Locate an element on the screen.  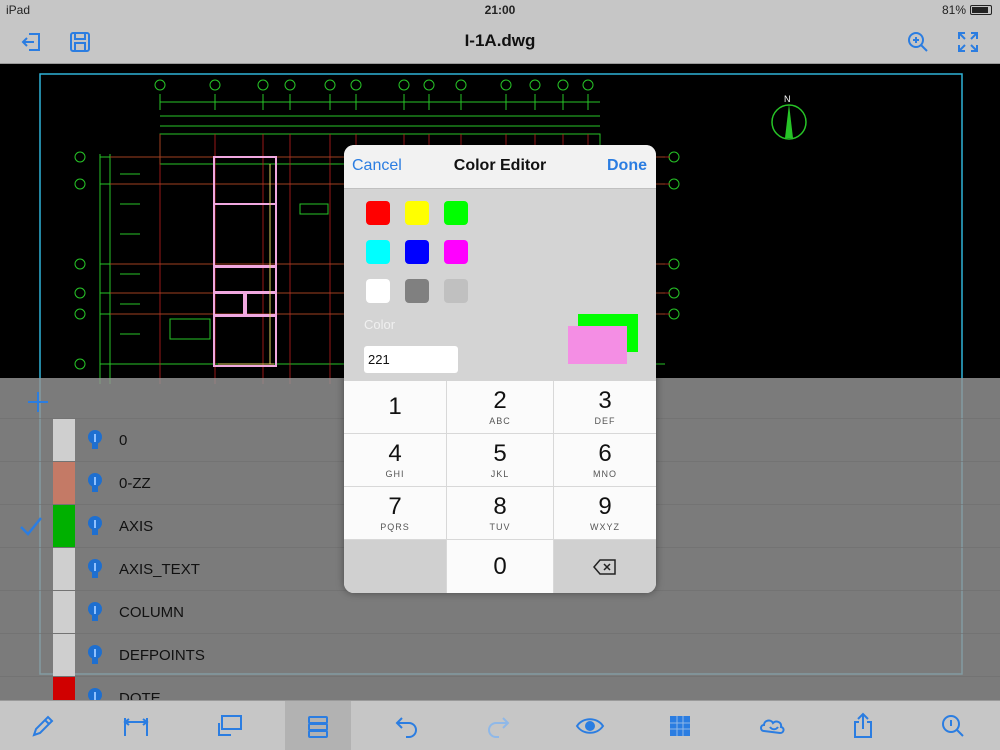
new-color-preview is located at coordinates (597, 345).